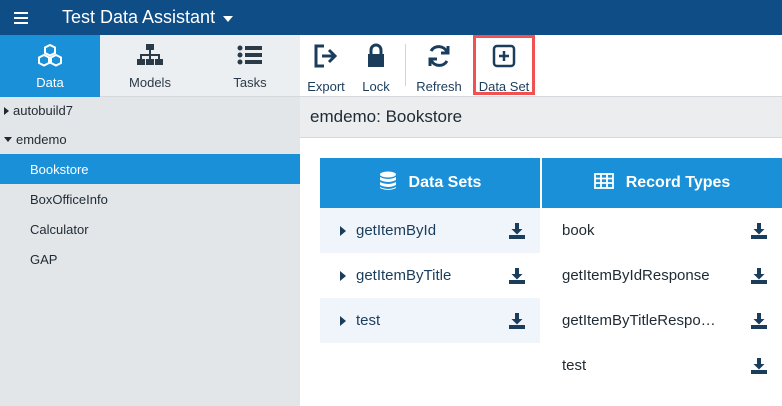 The height and width of the screenshot is (406, 782). Describe the element at coordinates (439, 57) in the screenshot. I see `refresh-icon` at that location.